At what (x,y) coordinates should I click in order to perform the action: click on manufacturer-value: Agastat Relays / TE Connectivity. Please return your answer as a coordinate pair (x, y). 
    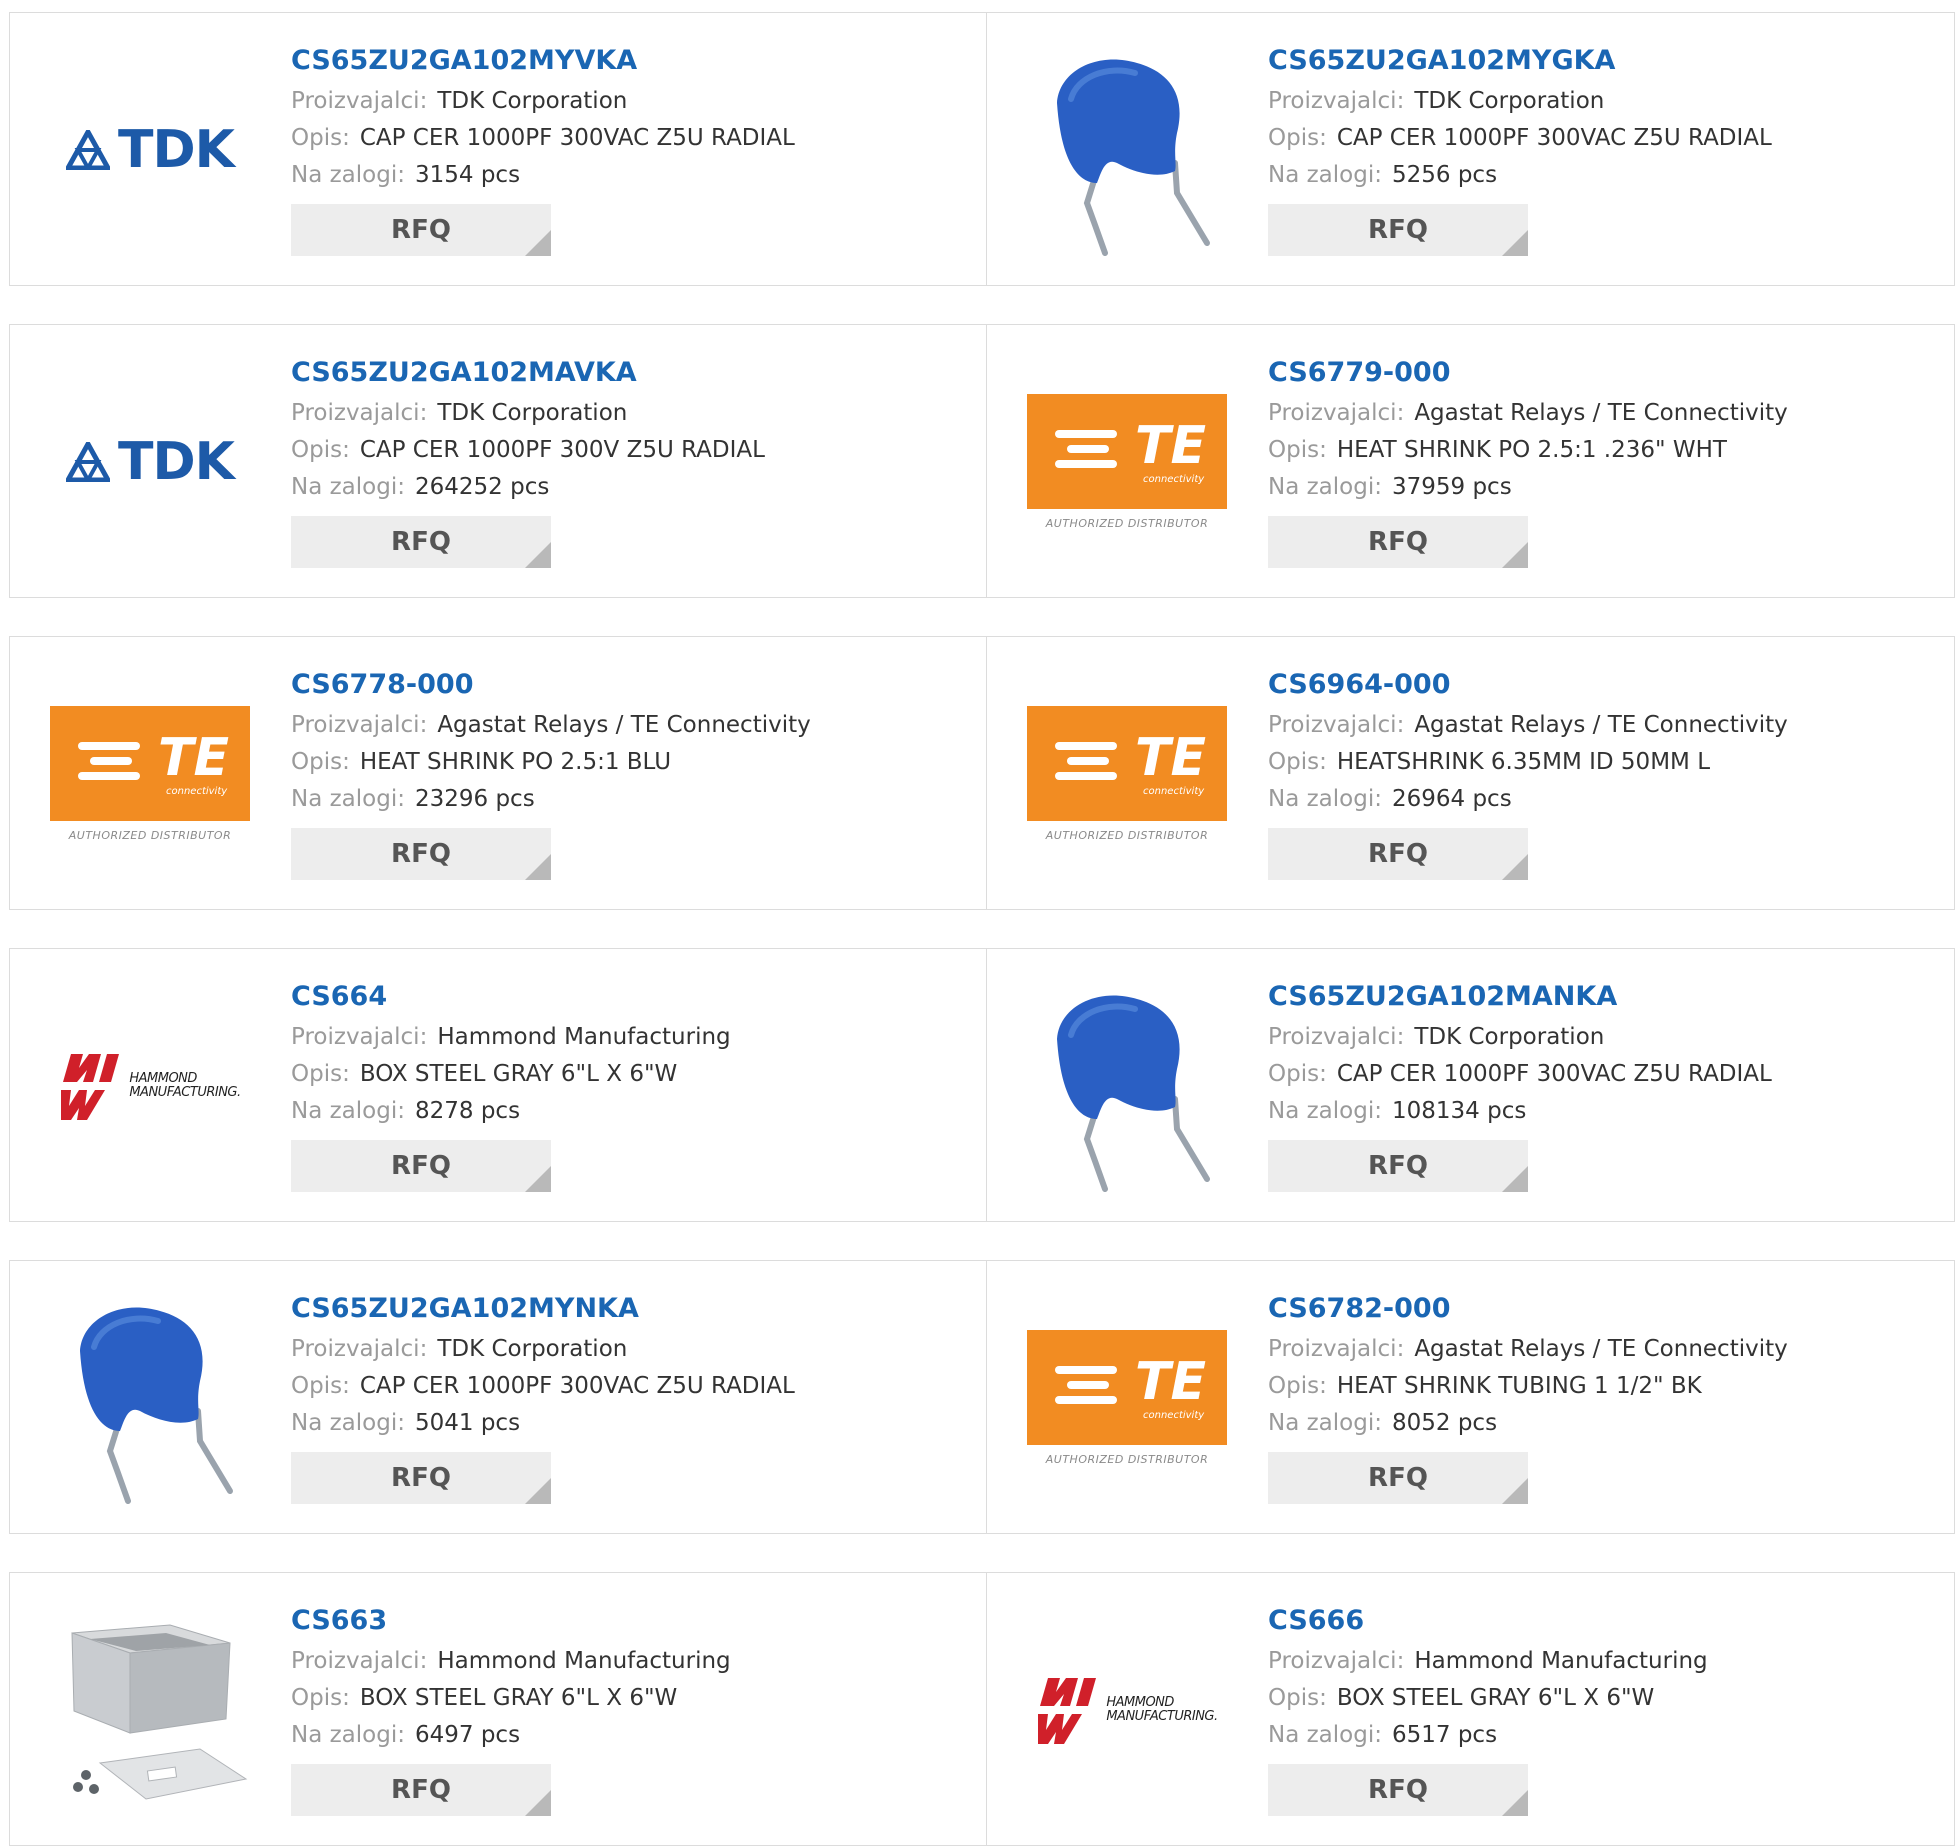
    Looking at the image, I should click on (624, 725).